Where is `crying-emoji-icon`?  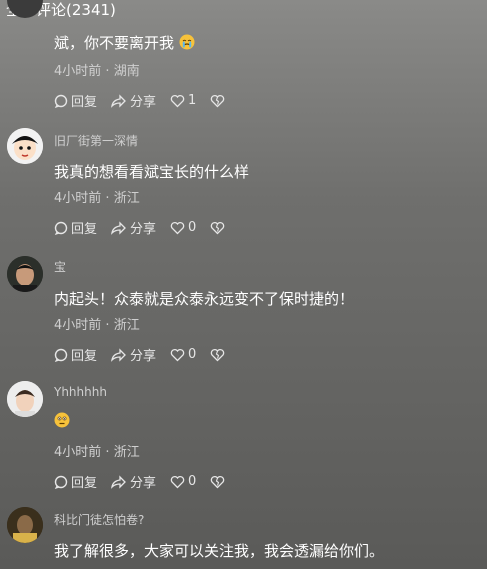 crying-emoji-icon is located at coordinates (187, 44).